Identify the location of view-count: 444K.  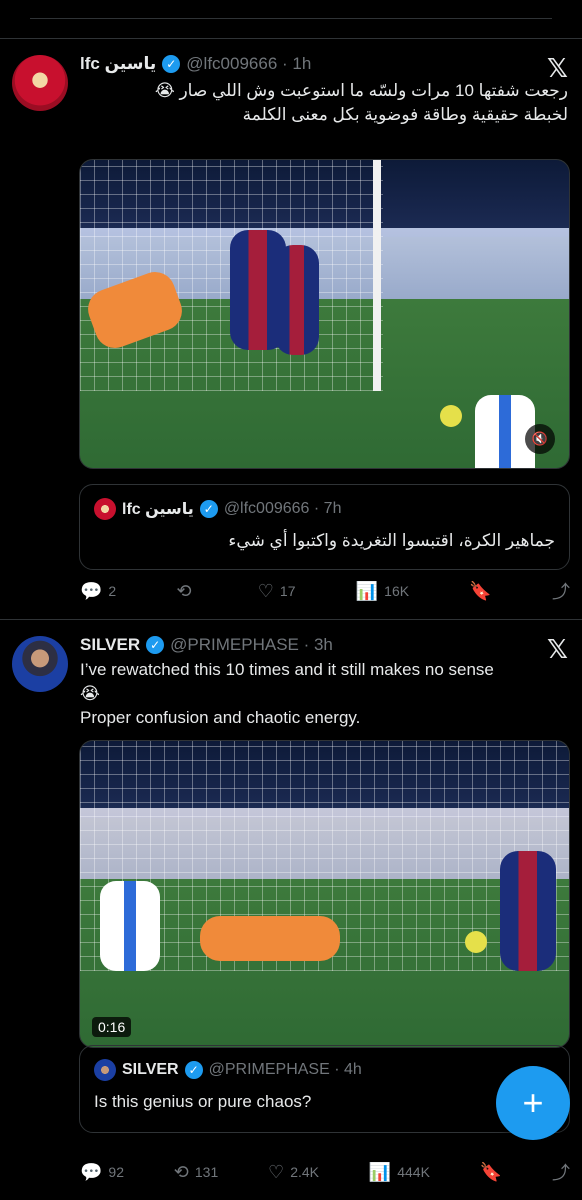
(413, 1172).